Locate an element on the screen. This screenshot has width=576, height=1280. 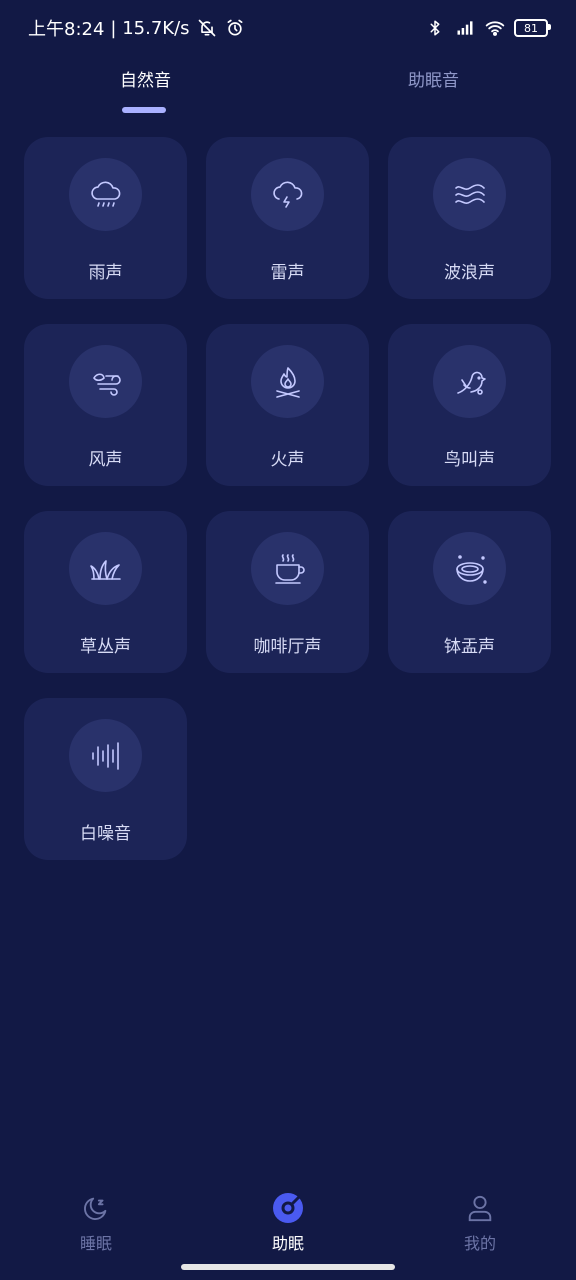
wind-icon is located at coordinates (106, 384).